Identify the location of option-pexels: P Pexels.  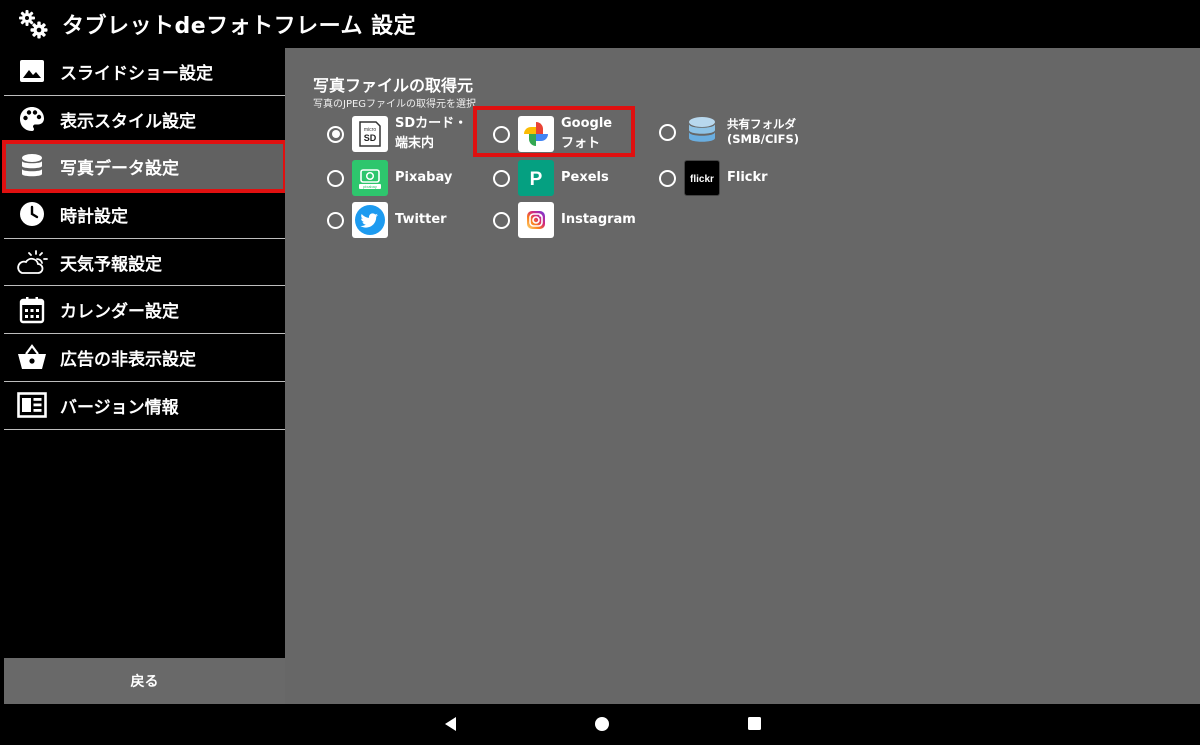
(551, 178).